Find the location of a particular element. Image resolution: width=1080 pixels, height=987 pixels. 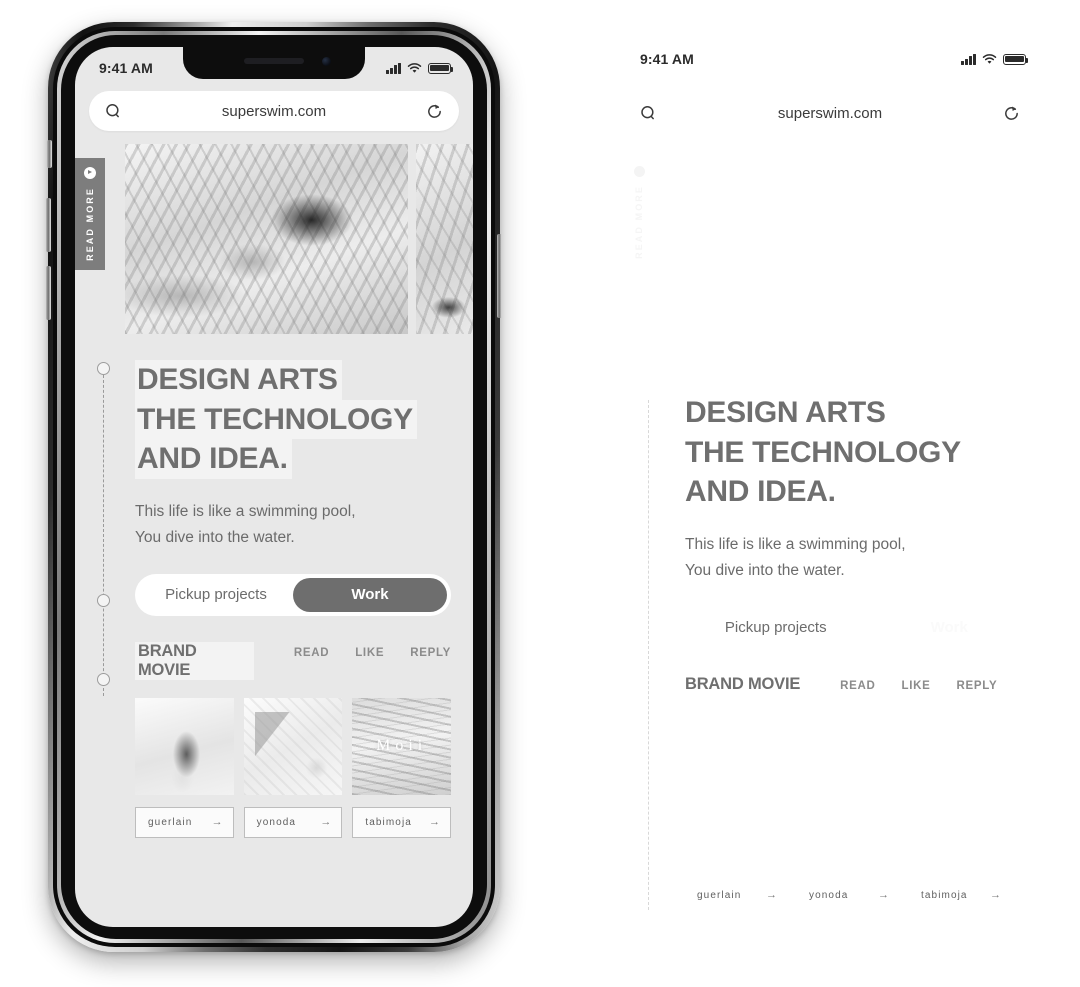

flat-link-button-guerlain-label: guerlain is located at coordinates (719, 895).